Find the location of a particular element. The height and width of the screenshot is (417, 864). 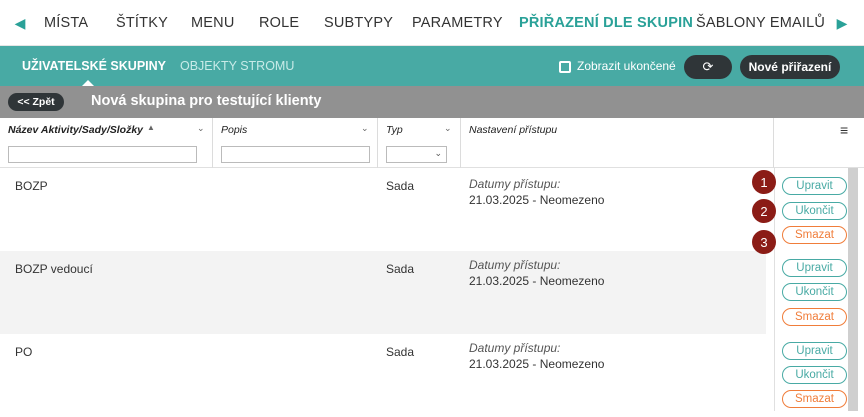

show-ended-label: Zobrazit ukončené is located at coordinates (626, 66).